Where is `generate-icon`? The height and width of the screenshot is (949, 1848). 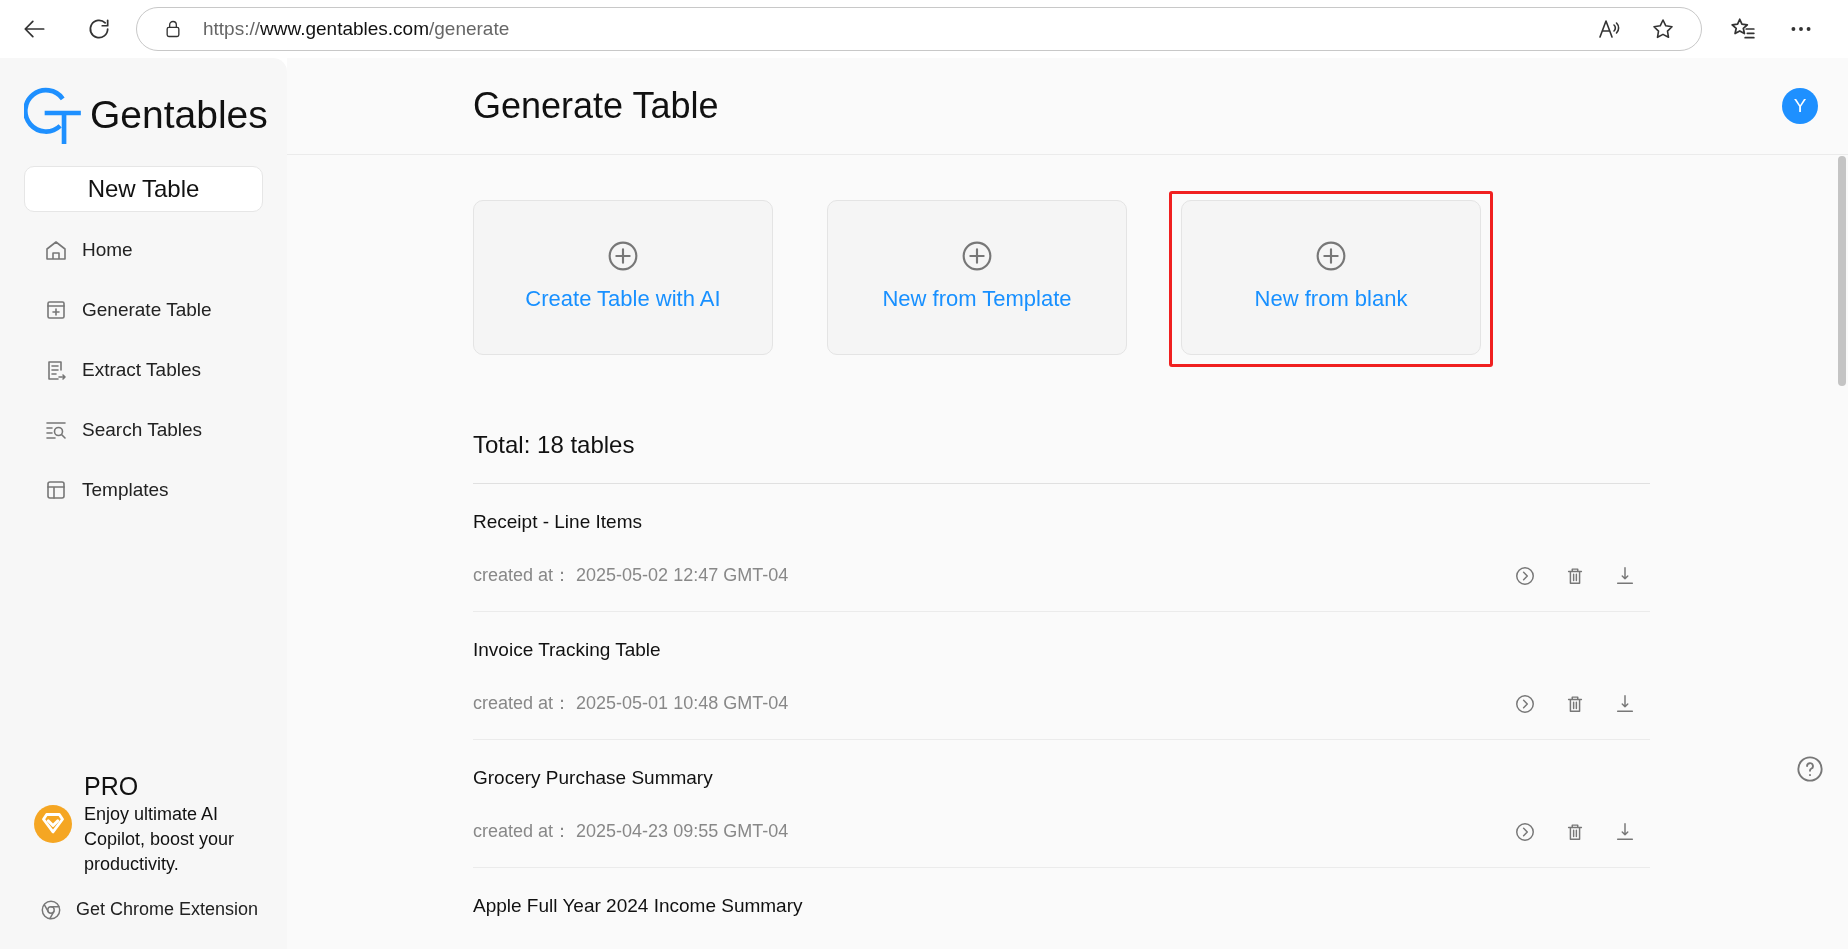
generate-icon is located at coordinates (56, 310).